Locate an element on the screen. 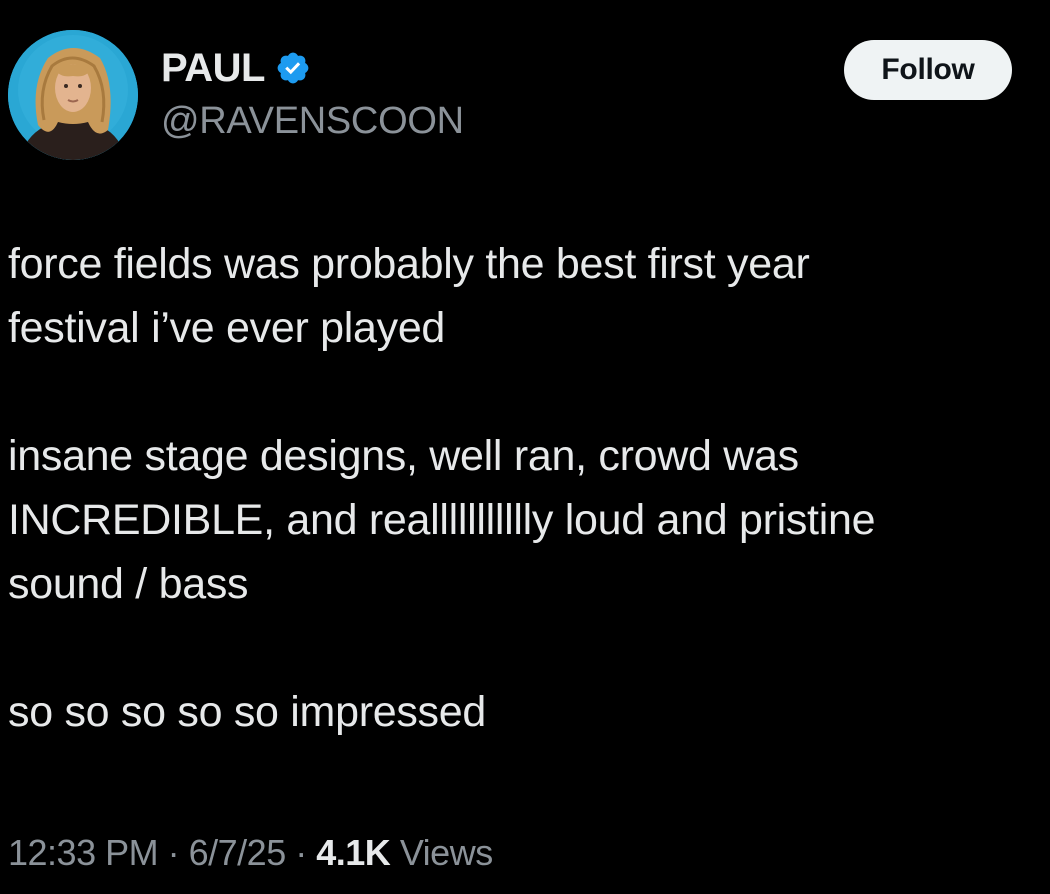  profile-photo is located at coordinates (73, 95).